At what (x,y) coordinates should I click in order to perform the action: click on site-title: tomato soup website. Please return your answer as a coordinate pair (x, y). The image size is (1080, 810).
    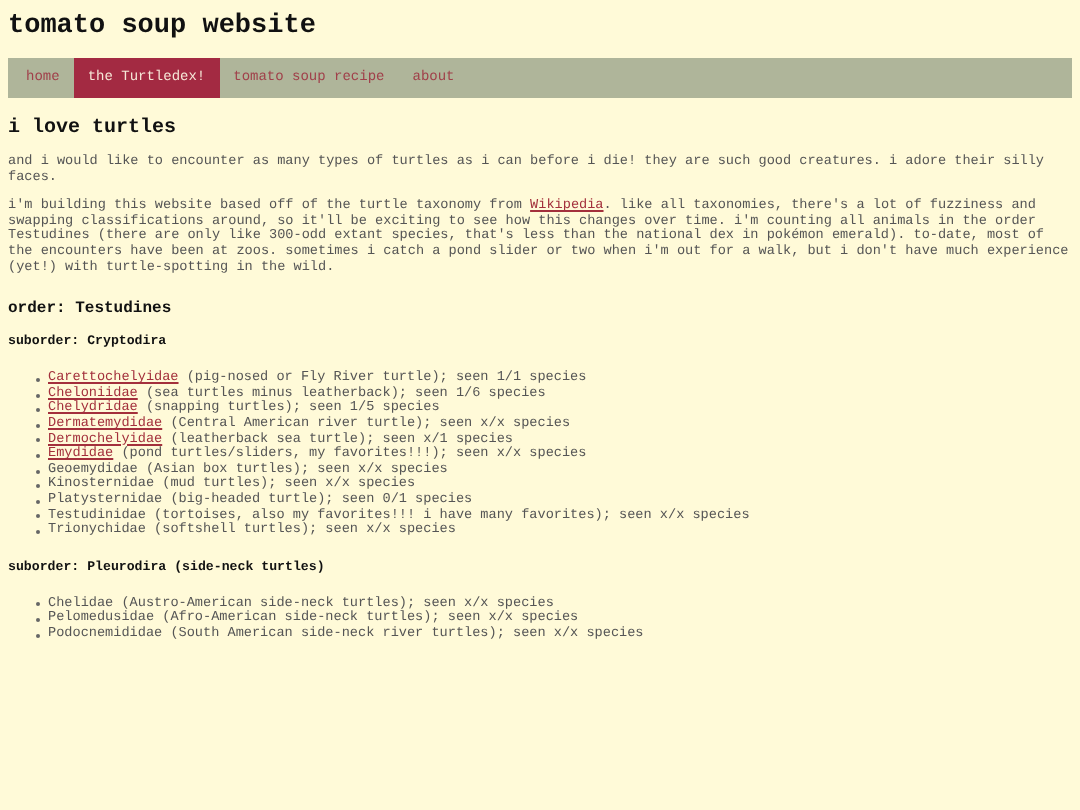
    Looking at the image, I should click on (163, 27).